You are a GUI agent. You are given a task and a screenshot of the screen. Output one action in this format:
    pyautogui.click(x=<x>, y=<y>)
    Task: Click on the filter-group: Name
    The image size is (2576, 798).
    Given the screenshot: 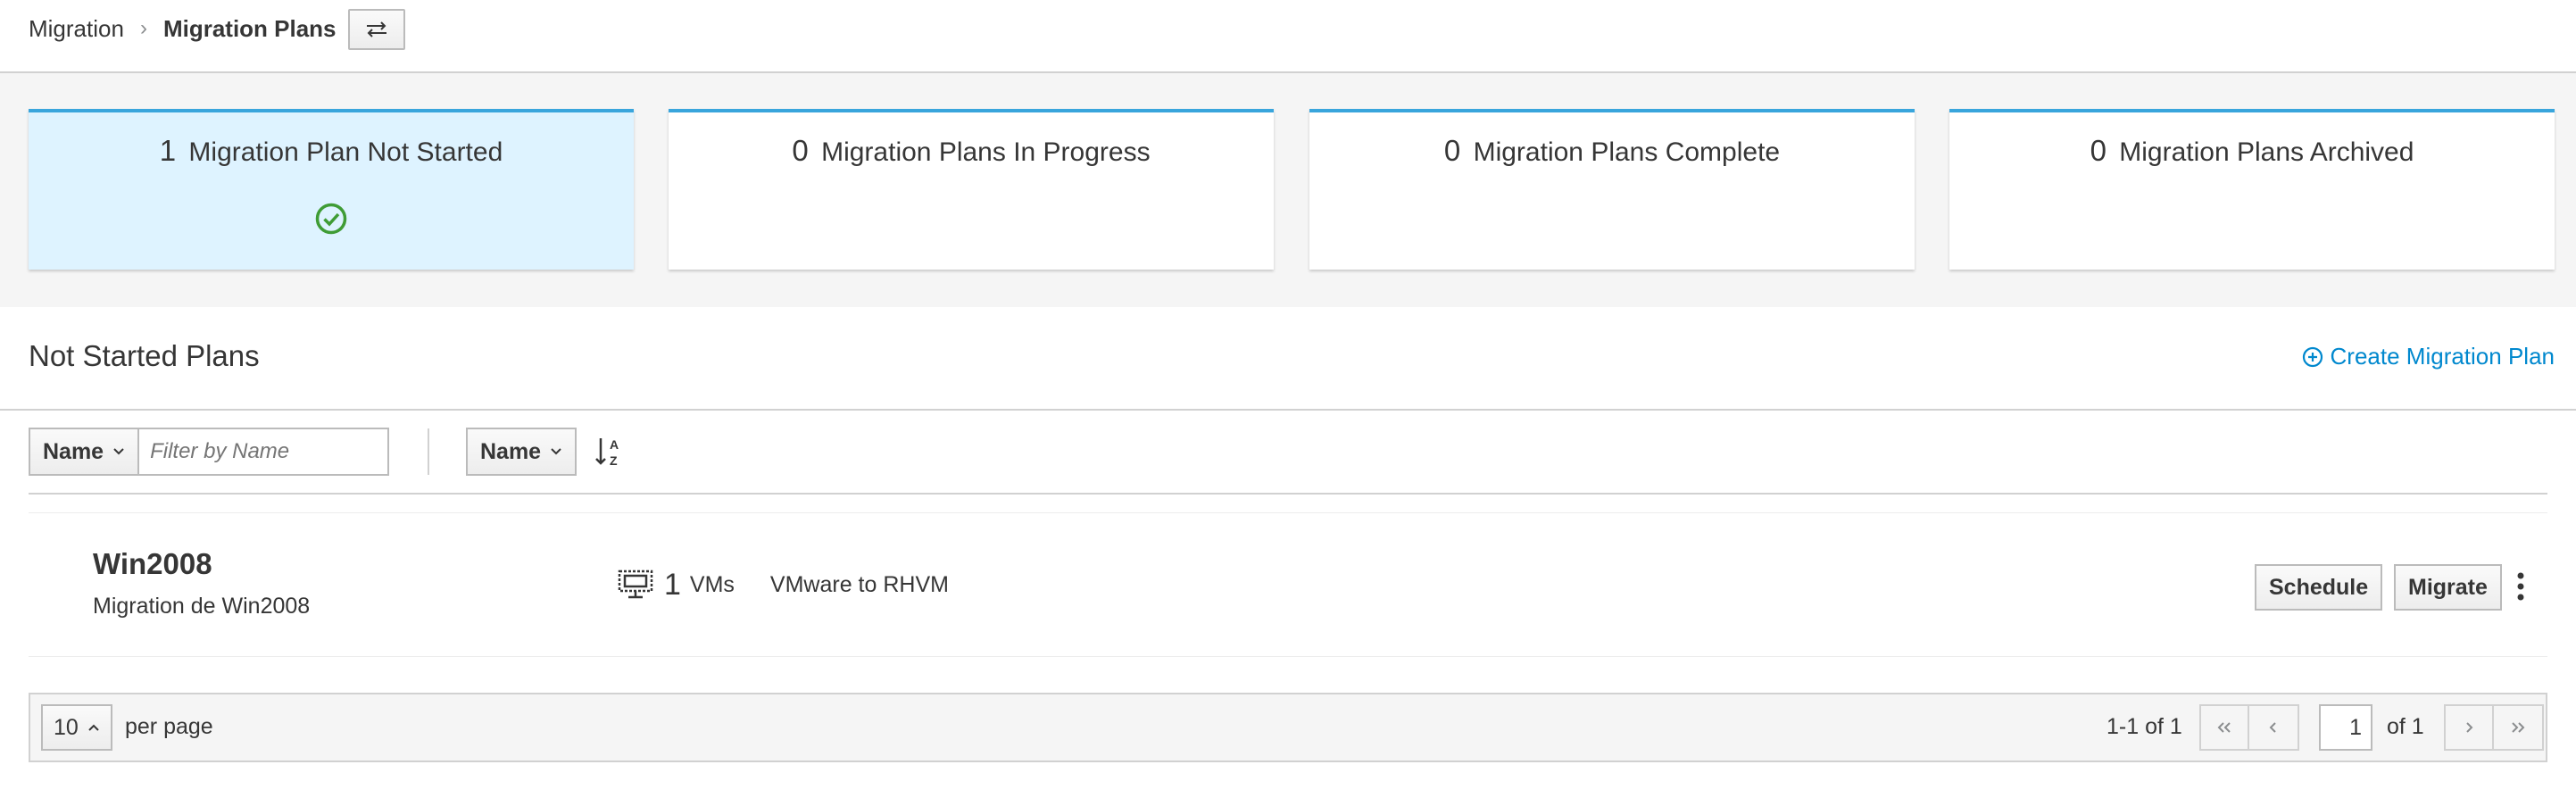 What is the action you would take?
    pyautogui.click(x=209, y=452)
    